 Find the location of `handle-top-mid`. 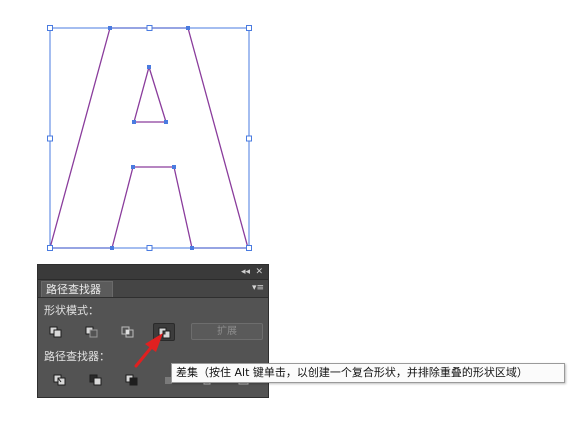

handle-top-mid is located at coordinates (149, 28).